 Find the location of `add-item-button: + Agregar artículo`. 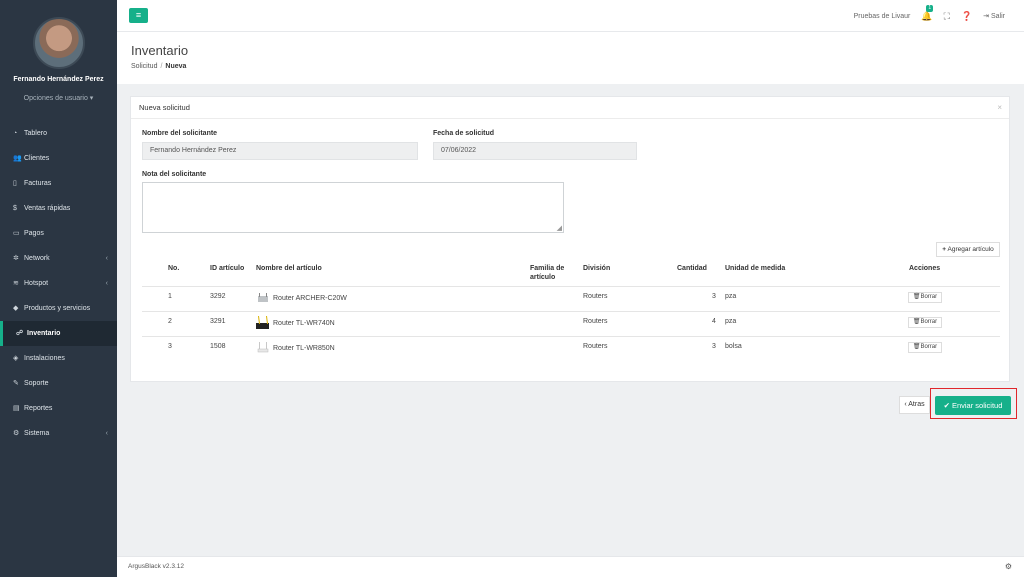

add-item-button: + Agregar artículo is located at coordinates (968, 249).